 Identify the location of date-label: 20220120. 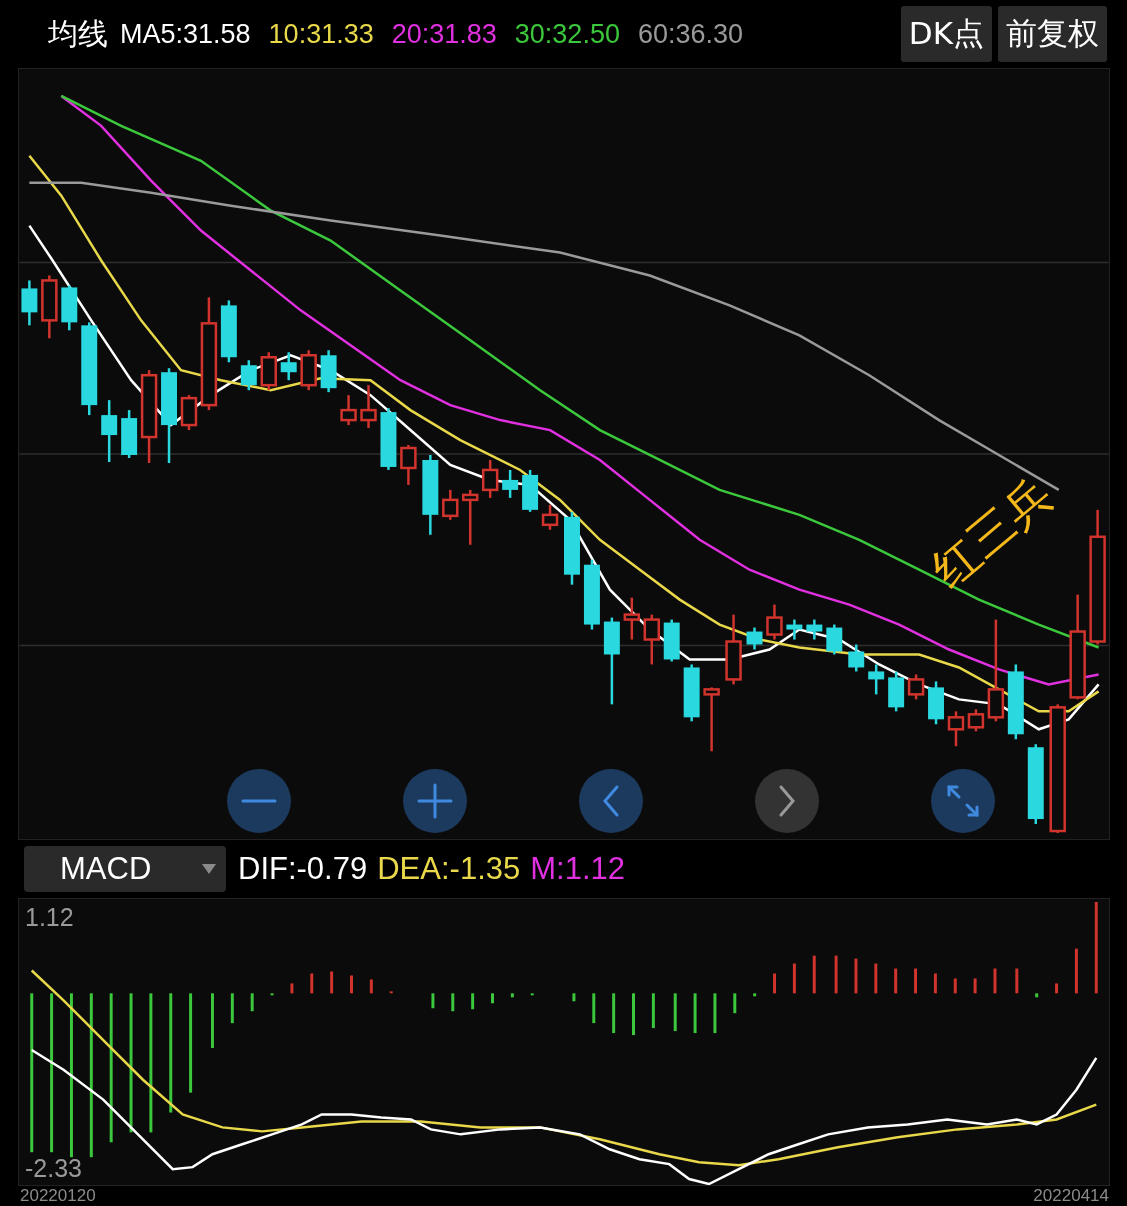
(58, 1196).